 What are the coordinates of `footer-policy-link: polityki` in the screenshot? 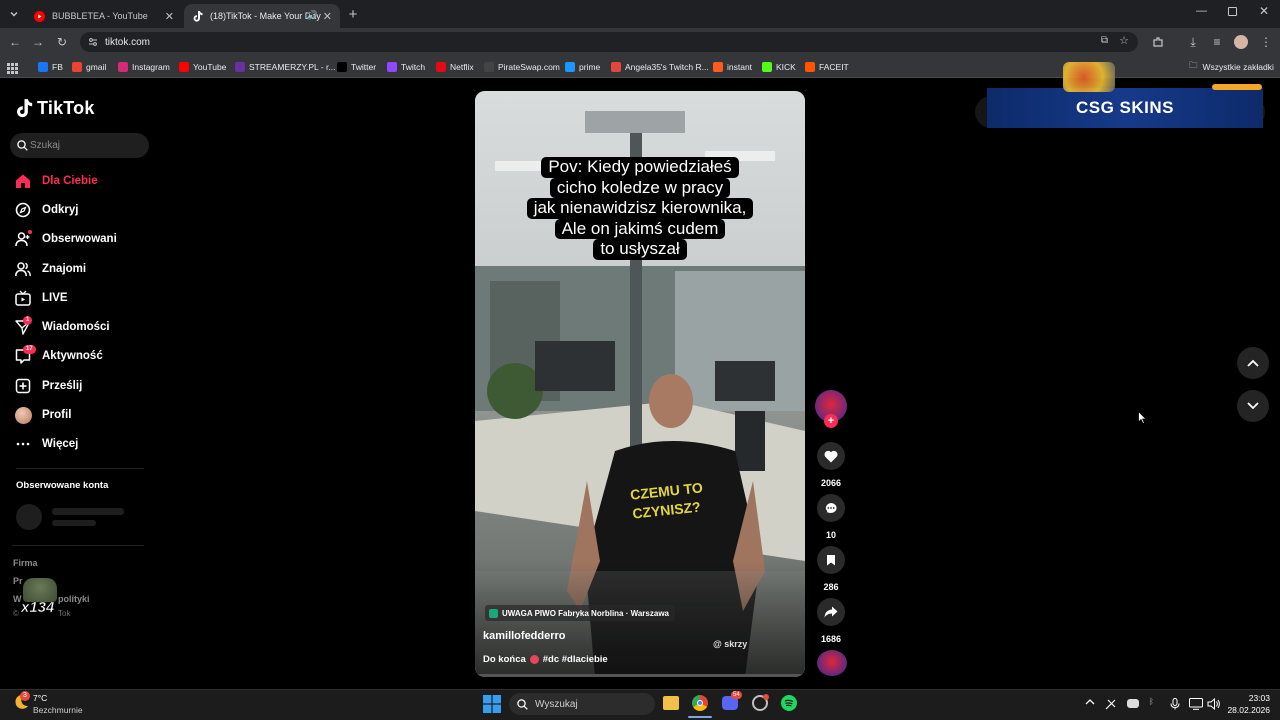 It's located at (74, 599).